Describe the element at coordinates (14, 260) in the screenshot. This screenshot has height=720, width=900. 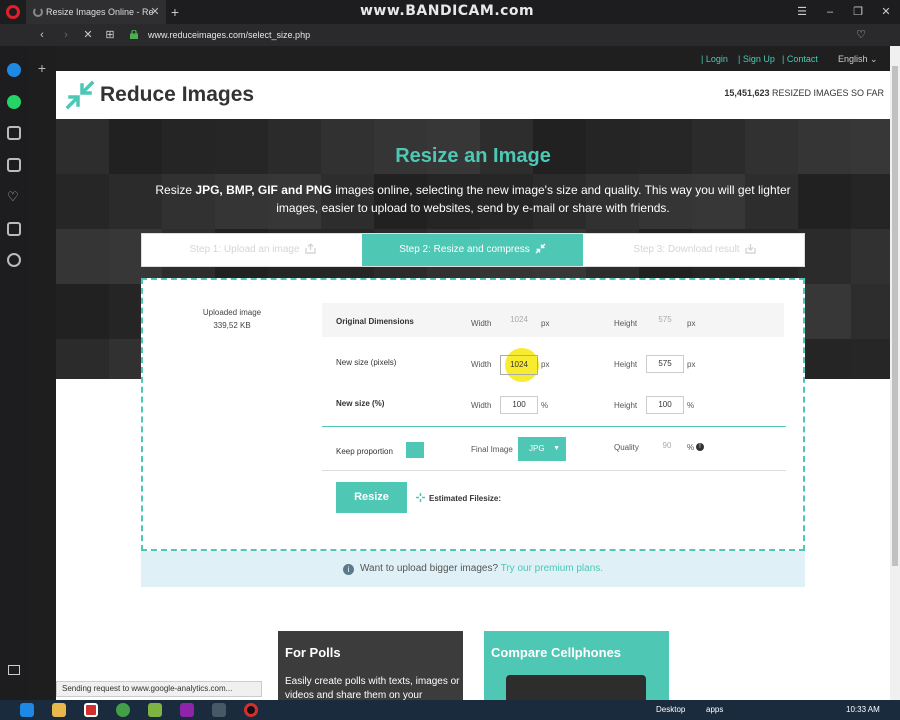
I see `history-clock-icon` at that location.